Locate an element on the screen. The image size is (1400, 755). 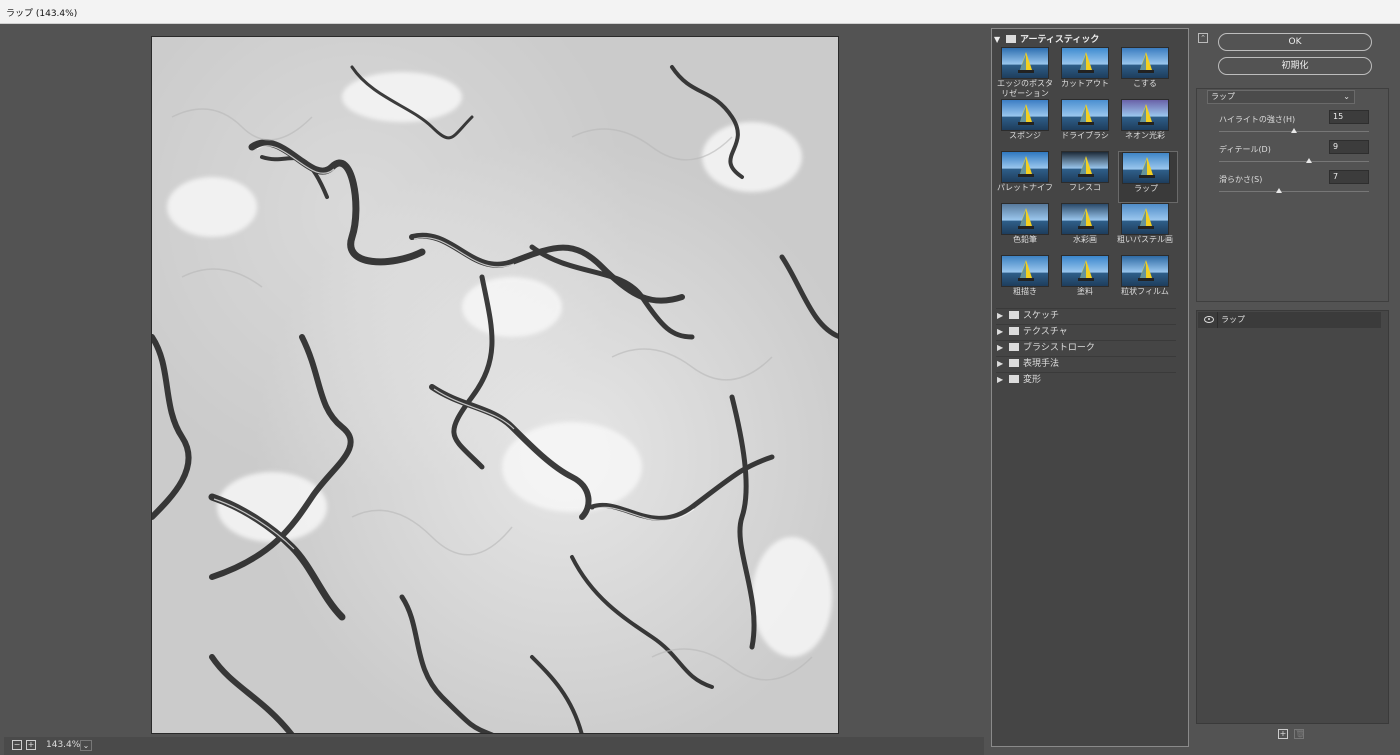
effect-layers-panel: ラップ is located at coordinates (1292, 517).